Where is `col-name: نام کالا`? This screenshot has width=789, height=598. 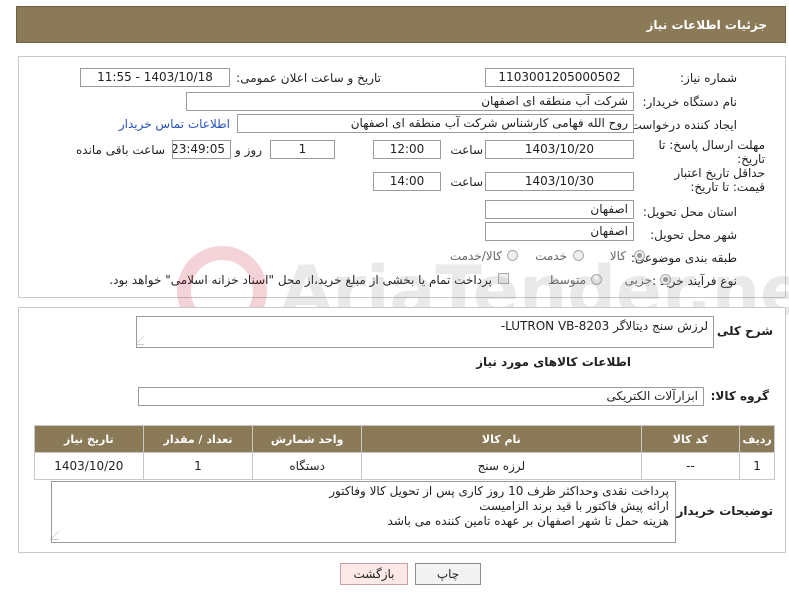
col-name: نام کالا is located at coordinates (501, 439).